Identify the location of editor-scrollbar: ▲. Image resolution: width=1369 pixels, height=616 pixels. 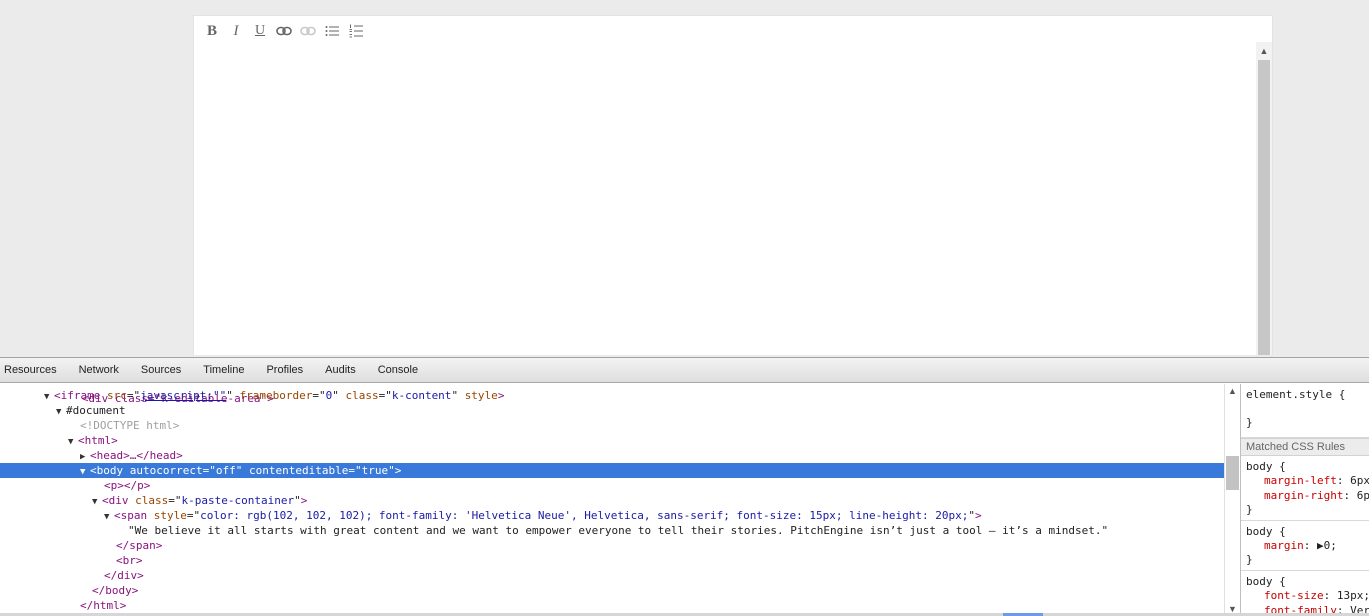
(1264, 198).